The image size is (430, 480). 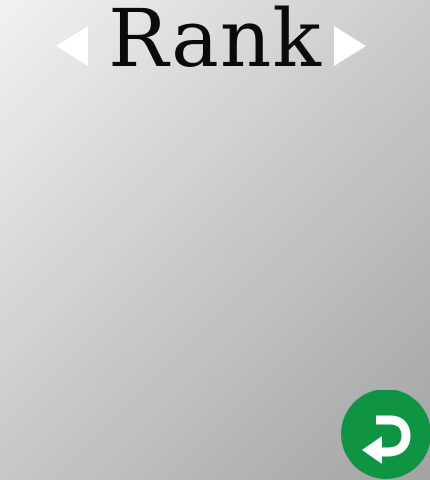 I want to click on back-button, so click(x=385, y=435).